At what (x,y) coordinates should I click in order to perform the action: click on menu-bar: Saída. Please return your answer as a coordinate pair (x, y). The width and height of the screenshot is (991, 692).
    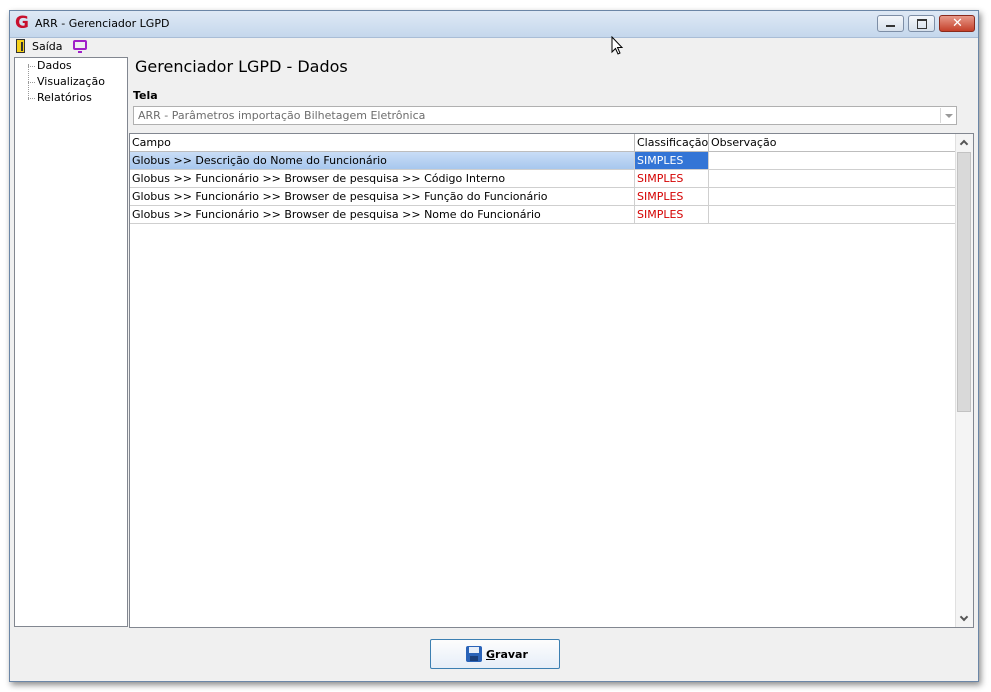
    Looking at the image, I should click on (494, 47).